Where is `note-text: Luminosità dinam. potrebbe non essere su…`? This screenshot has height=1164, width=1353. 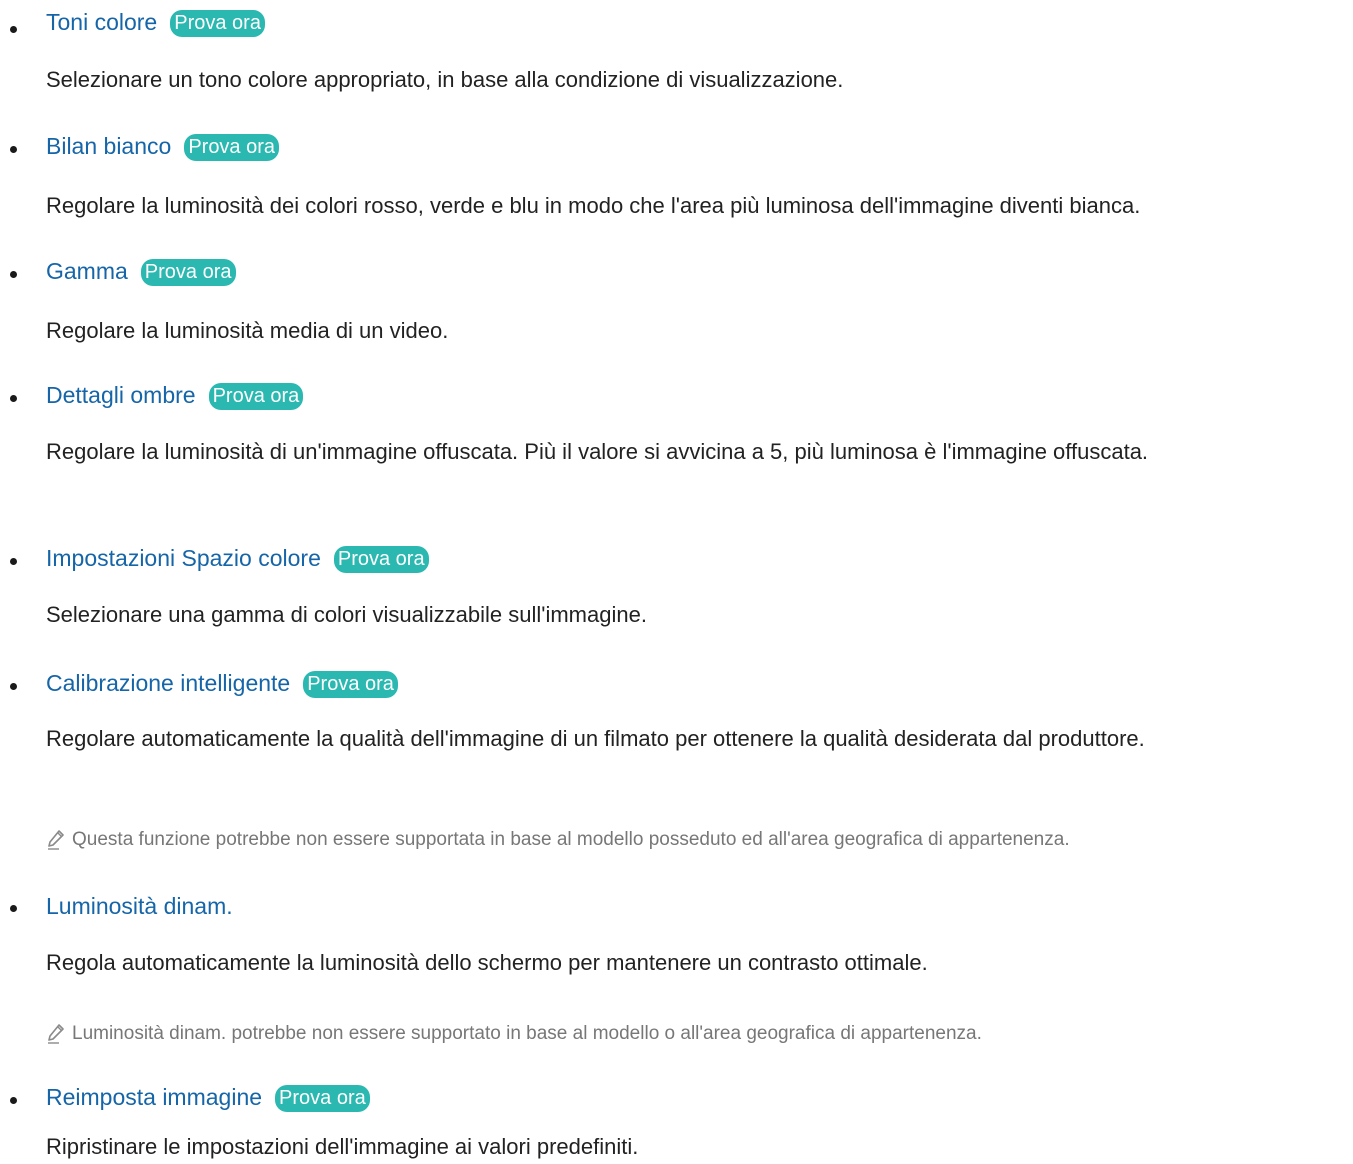
note-text: Luminosità dinam. potrebbe non essere su… is located at coordinates (527, 1033).